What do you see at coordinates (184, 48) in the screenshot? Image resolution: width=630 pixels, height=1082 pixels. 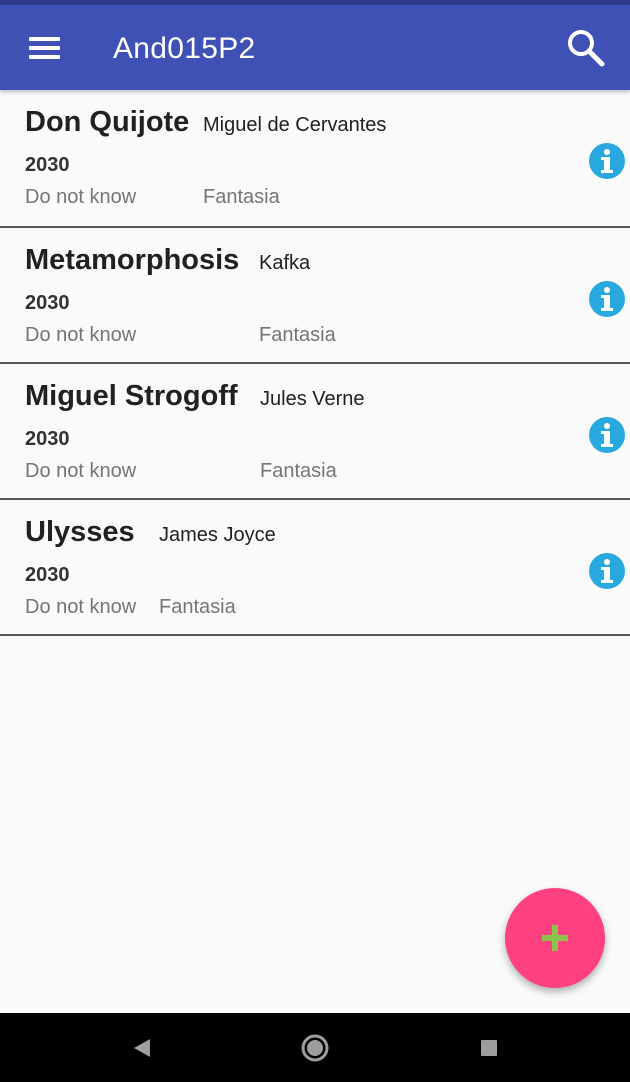 I see `app-title: And015P2` at bounding box center [184, 48].